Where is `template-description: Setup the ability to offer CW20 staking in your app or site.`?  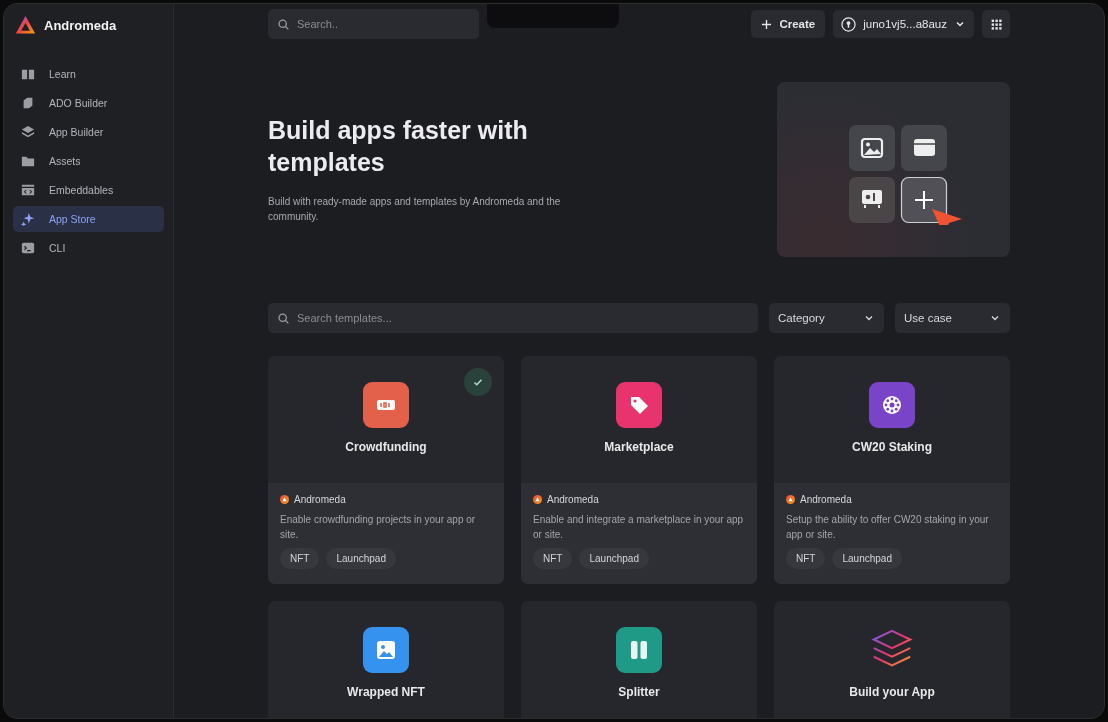 template-description: Setup the ability to offer CW20 staking in your app or site. is located at coordinates (888, 527).